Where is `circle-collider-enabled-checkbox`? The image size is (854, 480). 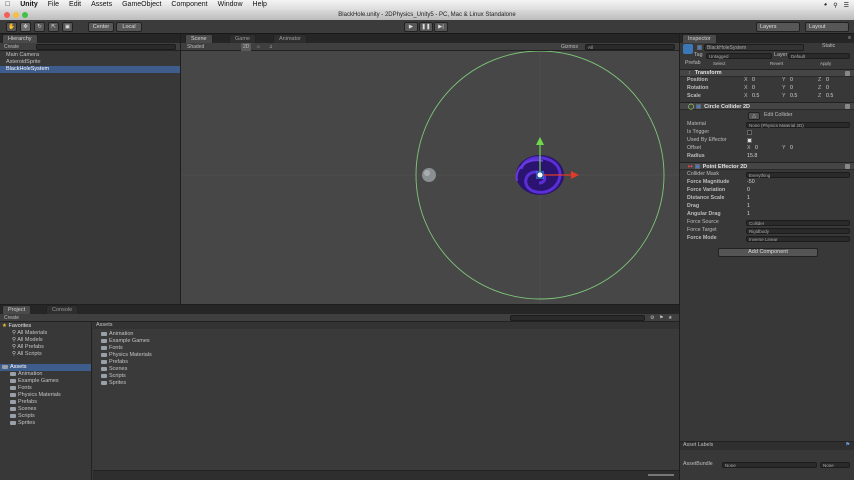 circle-collider-enabled-checkbox is located at coordinates (699, 106).